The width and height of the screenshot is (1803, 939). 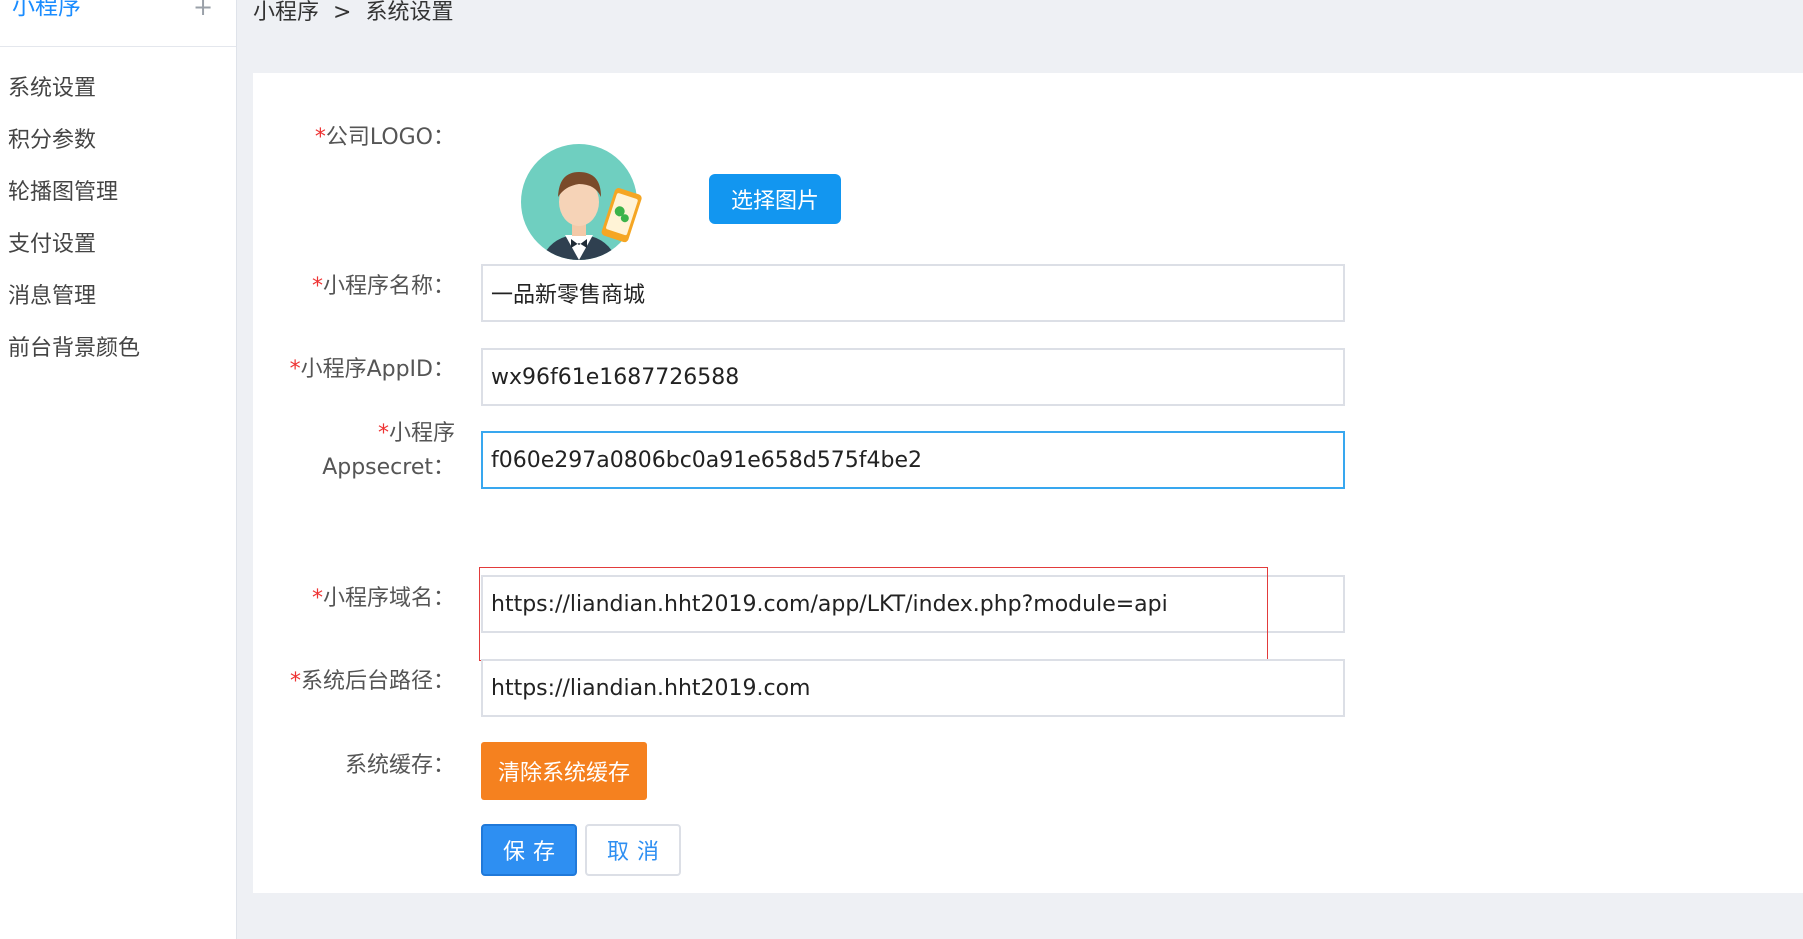 I want to click on required-mark: *, so click(x=320, y=137).